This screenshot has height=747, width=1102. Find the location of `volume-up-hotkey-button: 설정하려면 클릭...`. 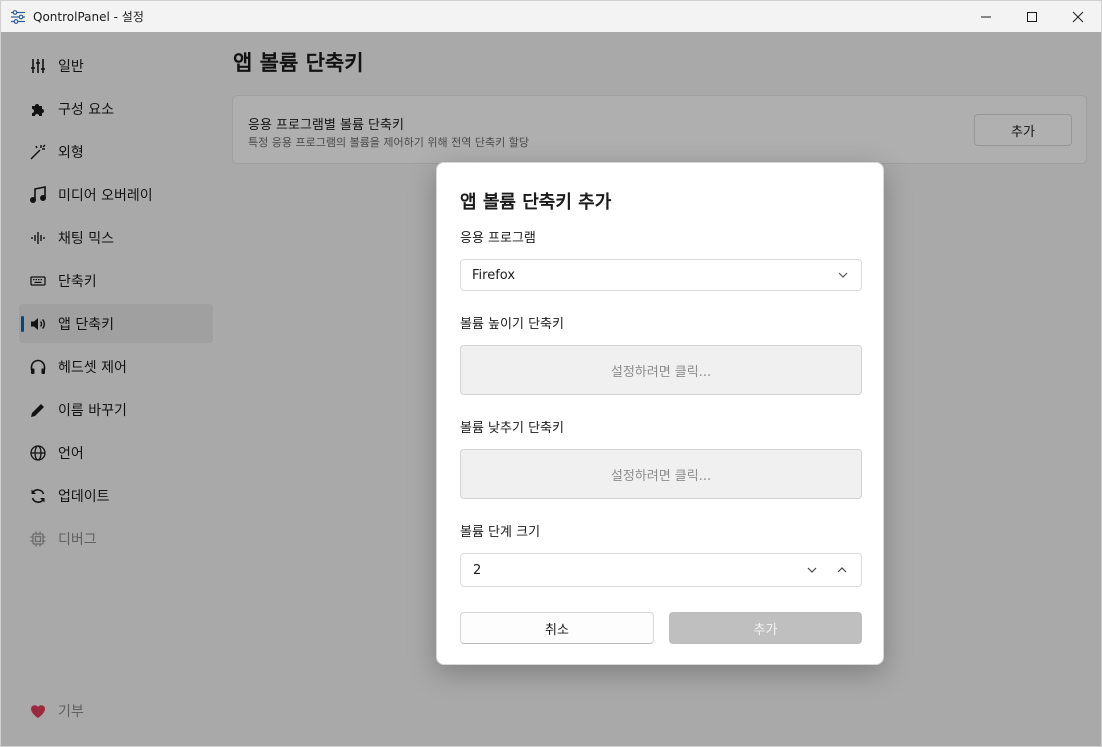

volume-up-hotkey-button: 설정하려면 클릭... is located at coordinates (661, 370).